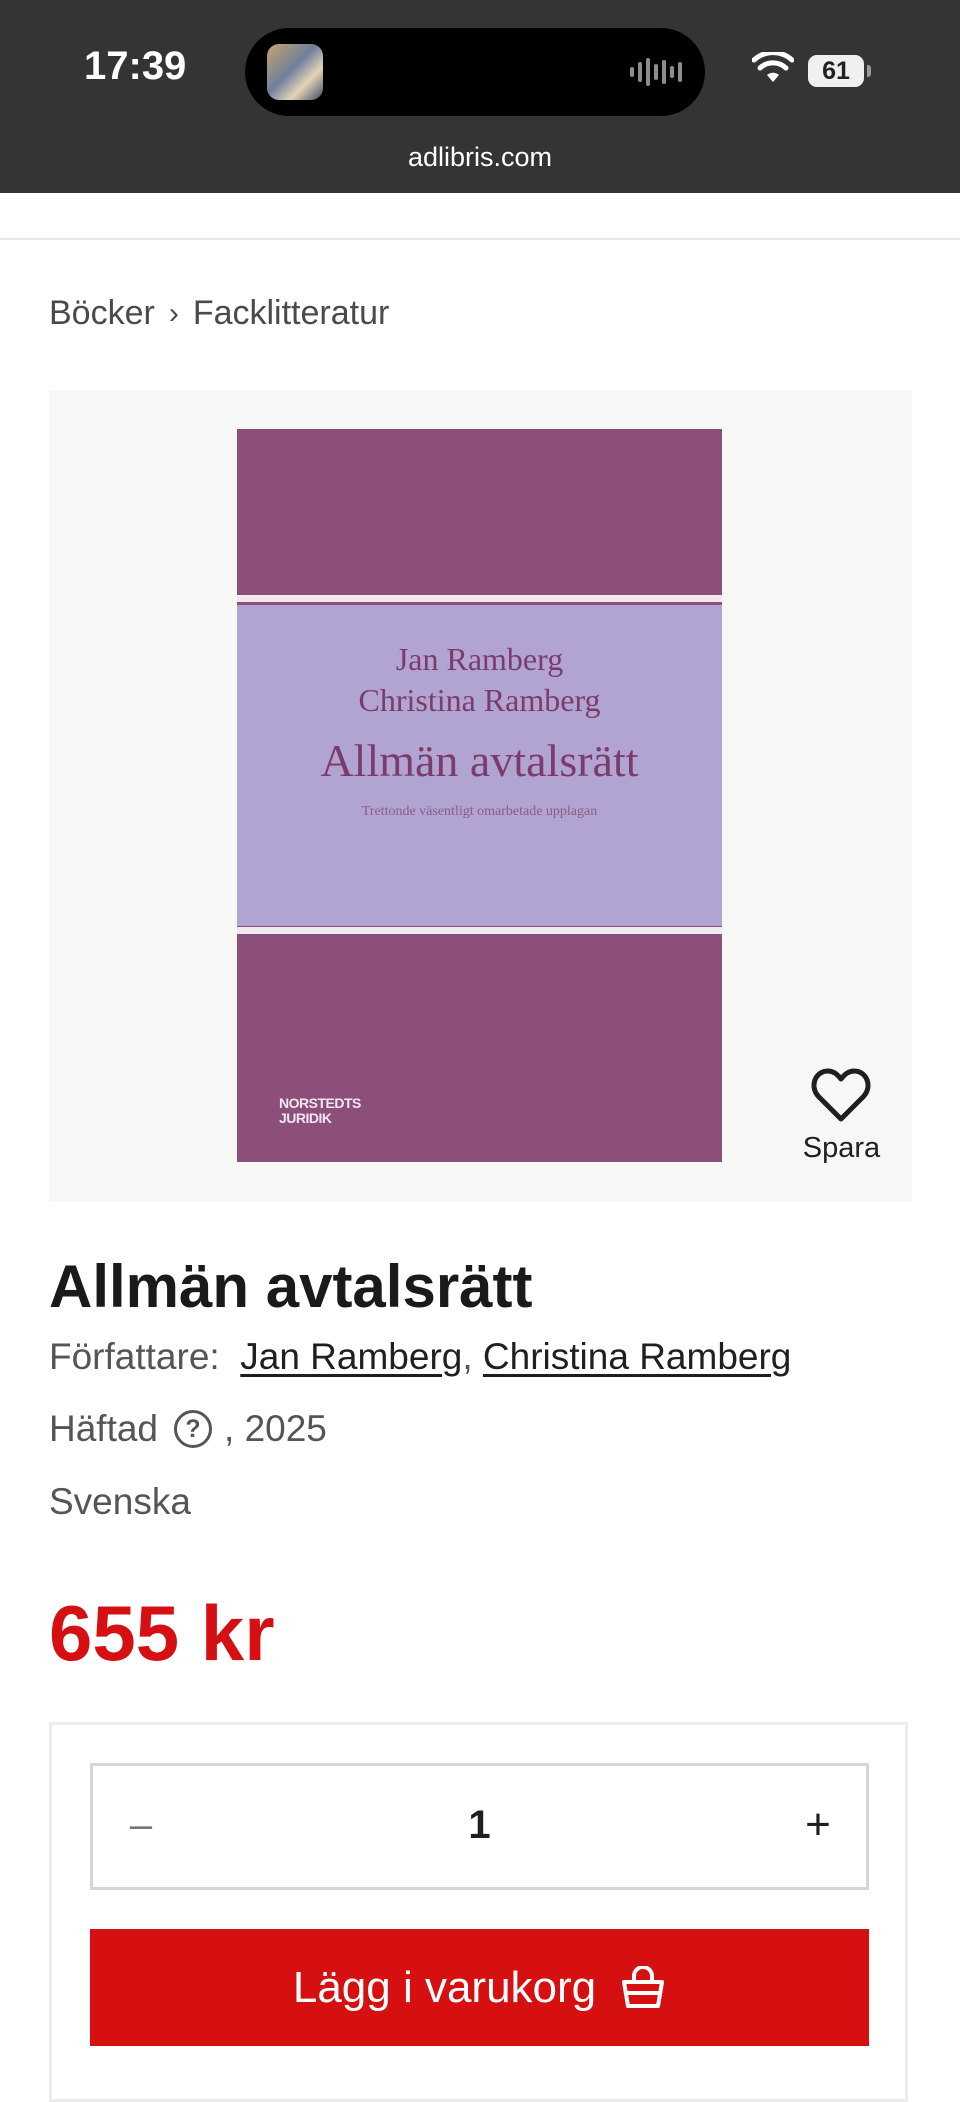 This screenshot has width=960, height=2102. I want to click on status-bar: 17:39 61 adlibris.com, so click(480, 96).